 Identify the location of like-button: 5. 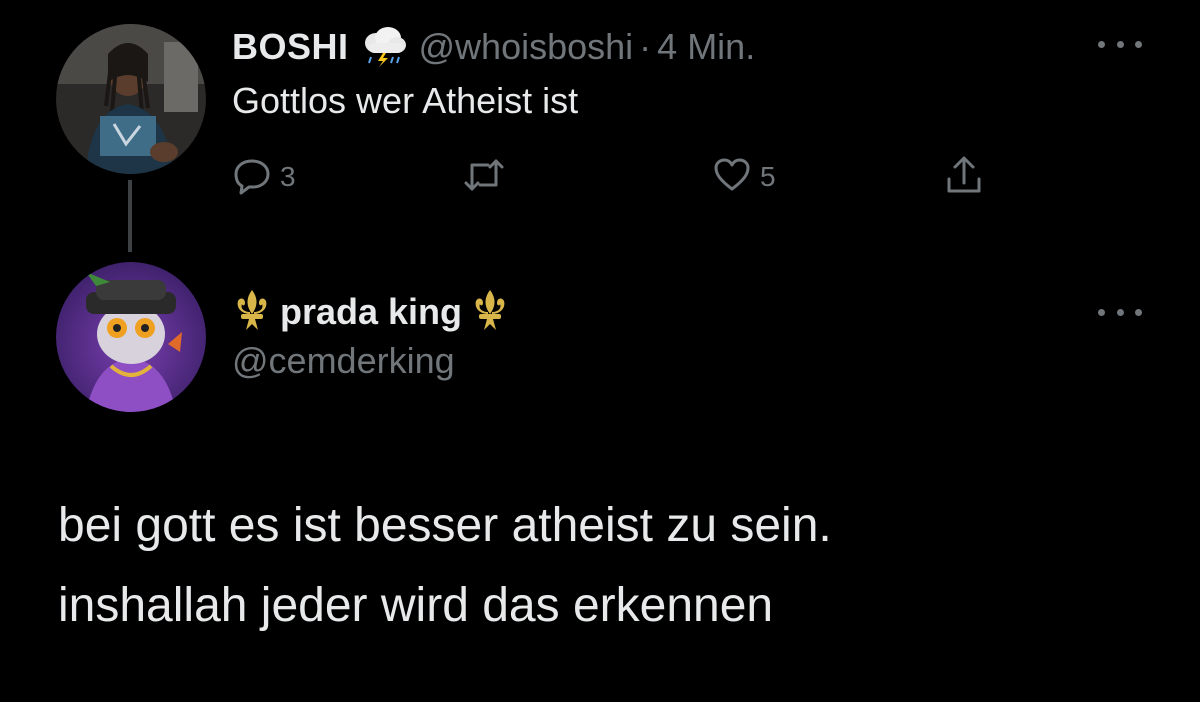
(744, 177).